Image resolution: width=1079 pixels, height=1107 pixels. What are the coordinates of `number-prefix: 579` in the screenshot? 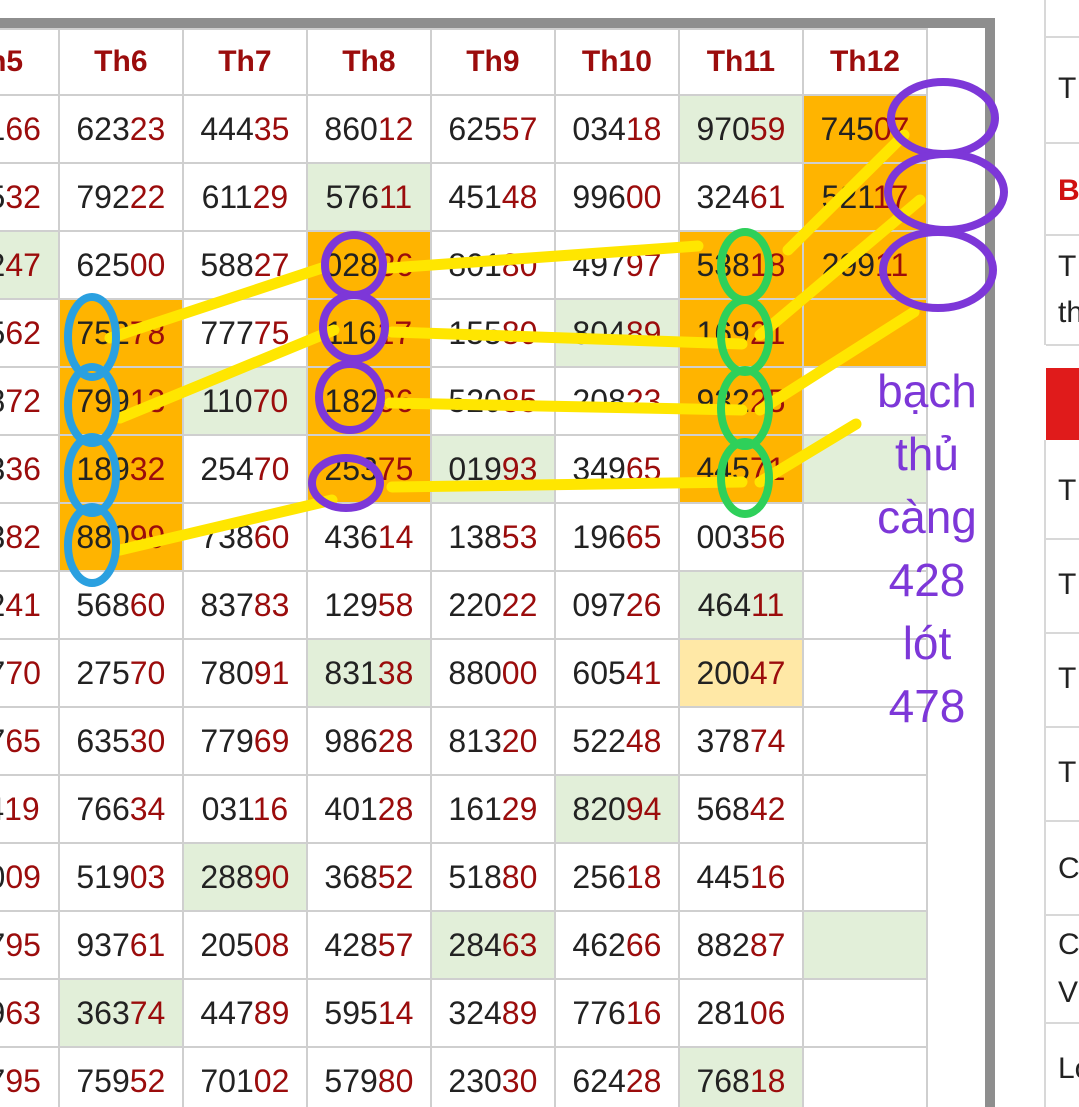 It's located at (351, 1080).